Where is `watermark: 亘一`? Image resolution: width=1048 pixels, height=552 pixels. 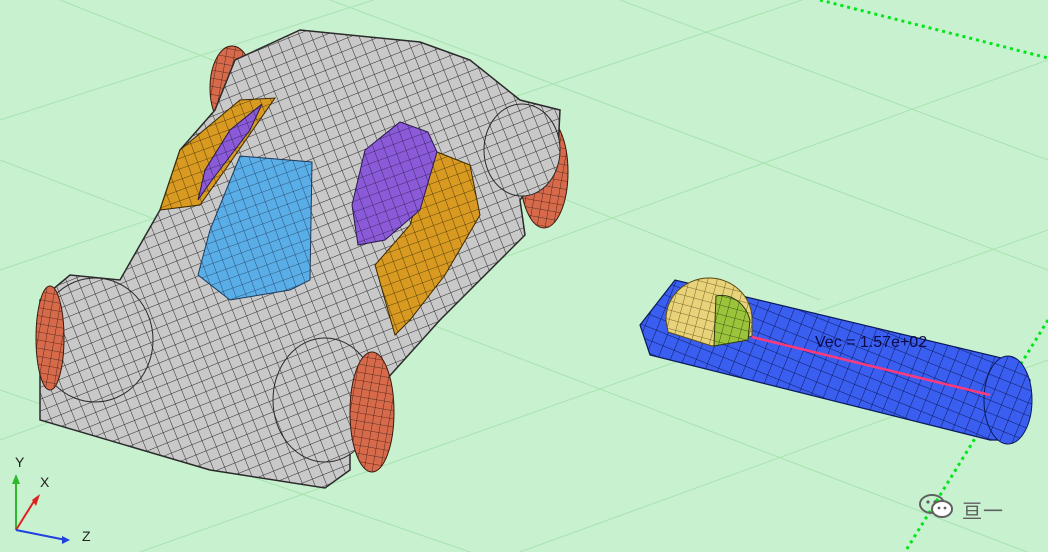 watermark: 亘一 is located at coordinates (968, 507).